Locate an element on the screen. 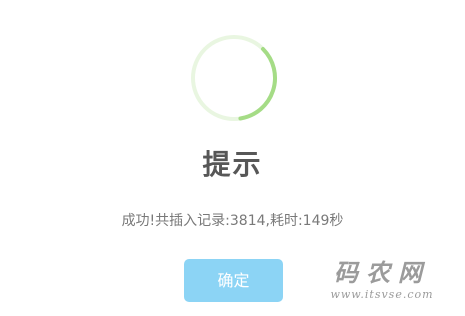  dialog-message: 成功!共插入记录:3814,耗时:149秒 is located at coordinates (232, 221).